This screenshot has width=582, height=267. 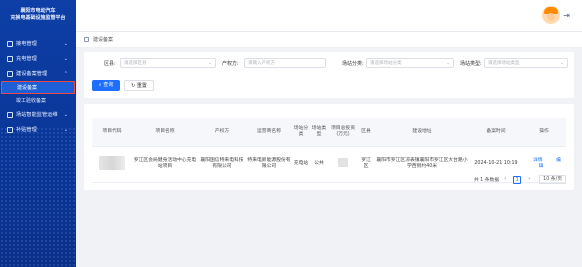 What do you see at coordinates (471, 64) in the screenshot?
I see `site-type-label: 场站类型:` at bounding box center [471, 64].